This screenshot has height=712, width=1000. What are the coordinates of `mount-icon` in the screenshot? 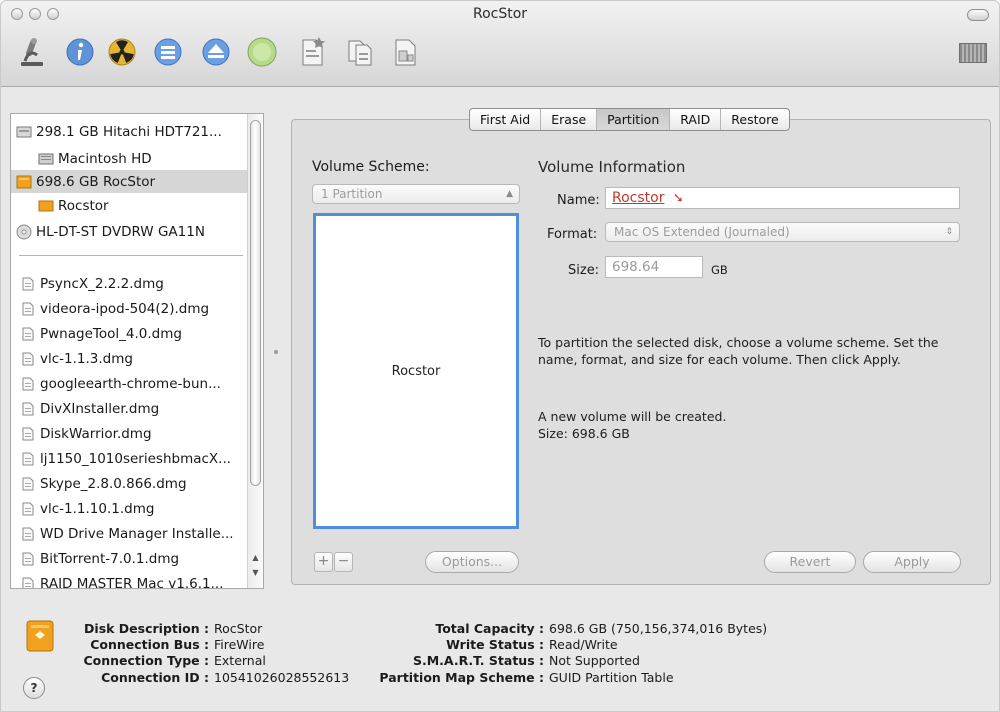 It's located at (168, 52).